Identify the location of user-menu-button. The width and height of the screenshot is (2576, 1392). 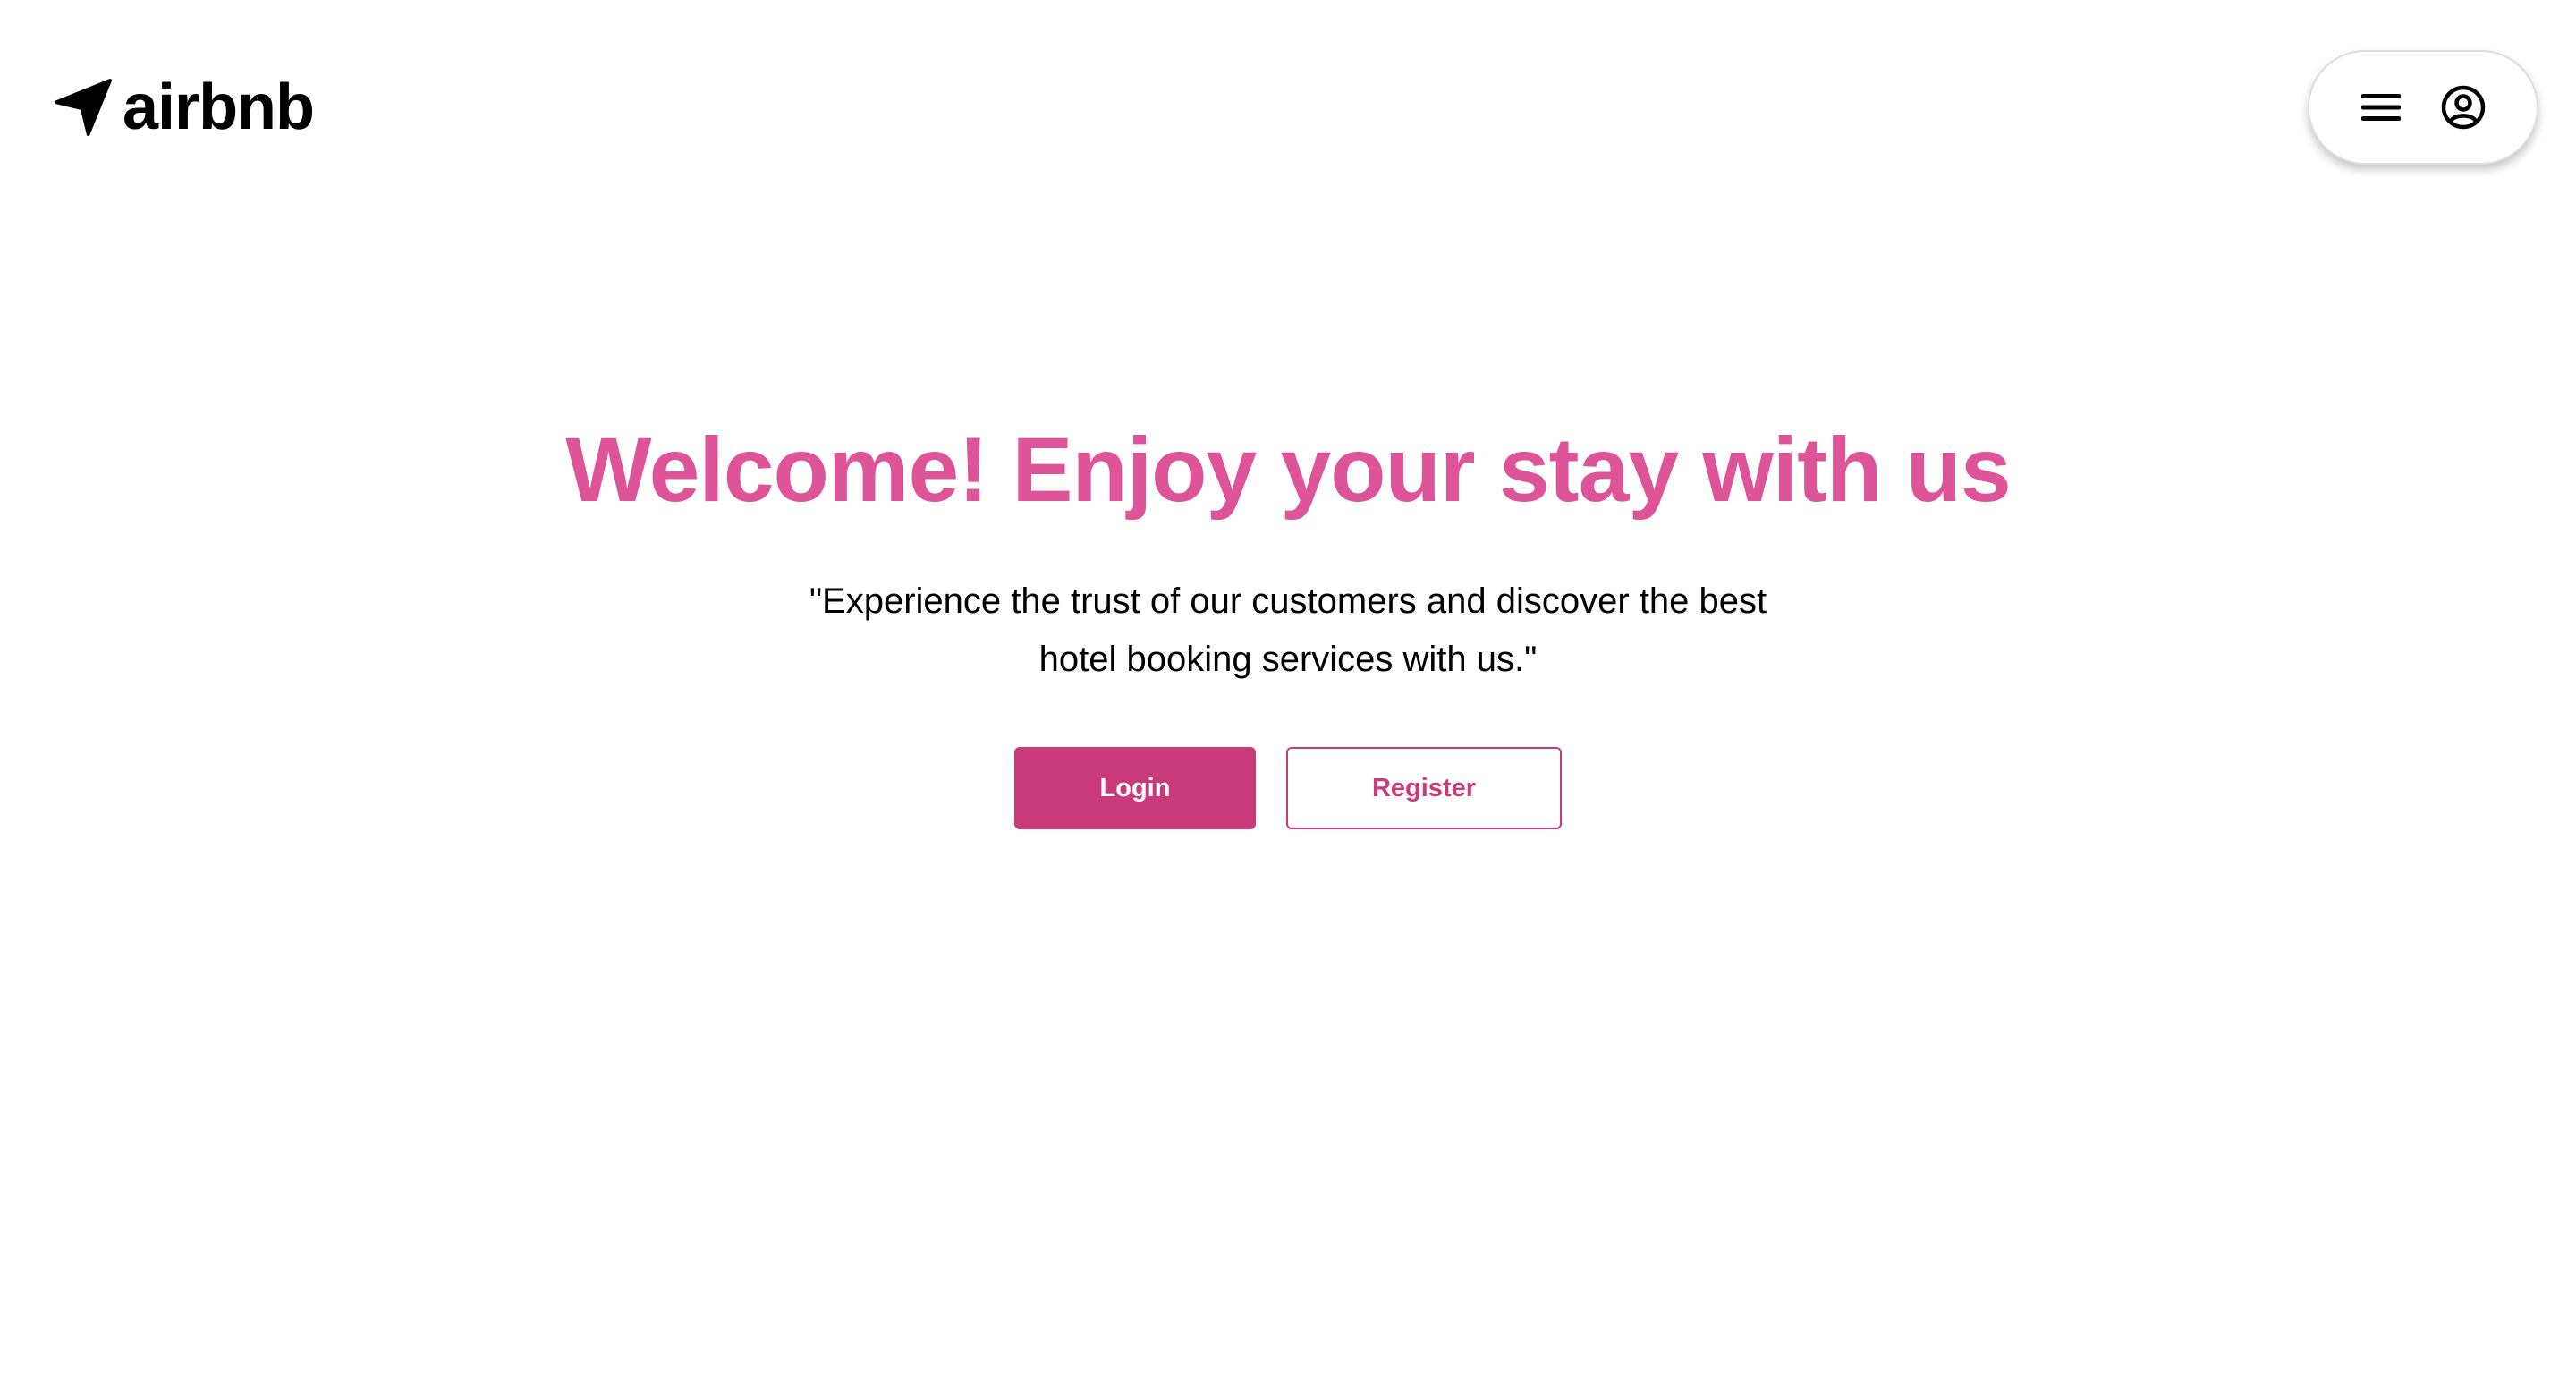
(2423, 107).